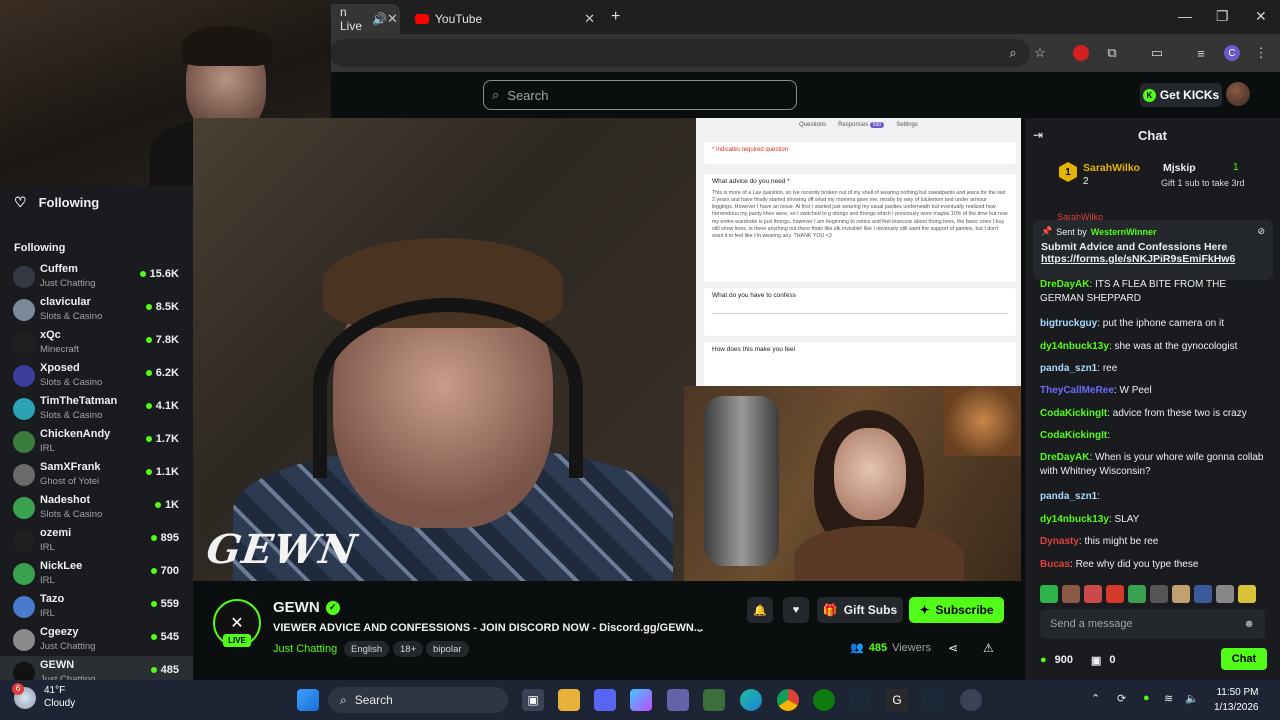  What do you see at coordinates (1261, 53) in the screenshot?
I see `menu-kebab-icon: ⋮` at bounding box center [1261, 53].